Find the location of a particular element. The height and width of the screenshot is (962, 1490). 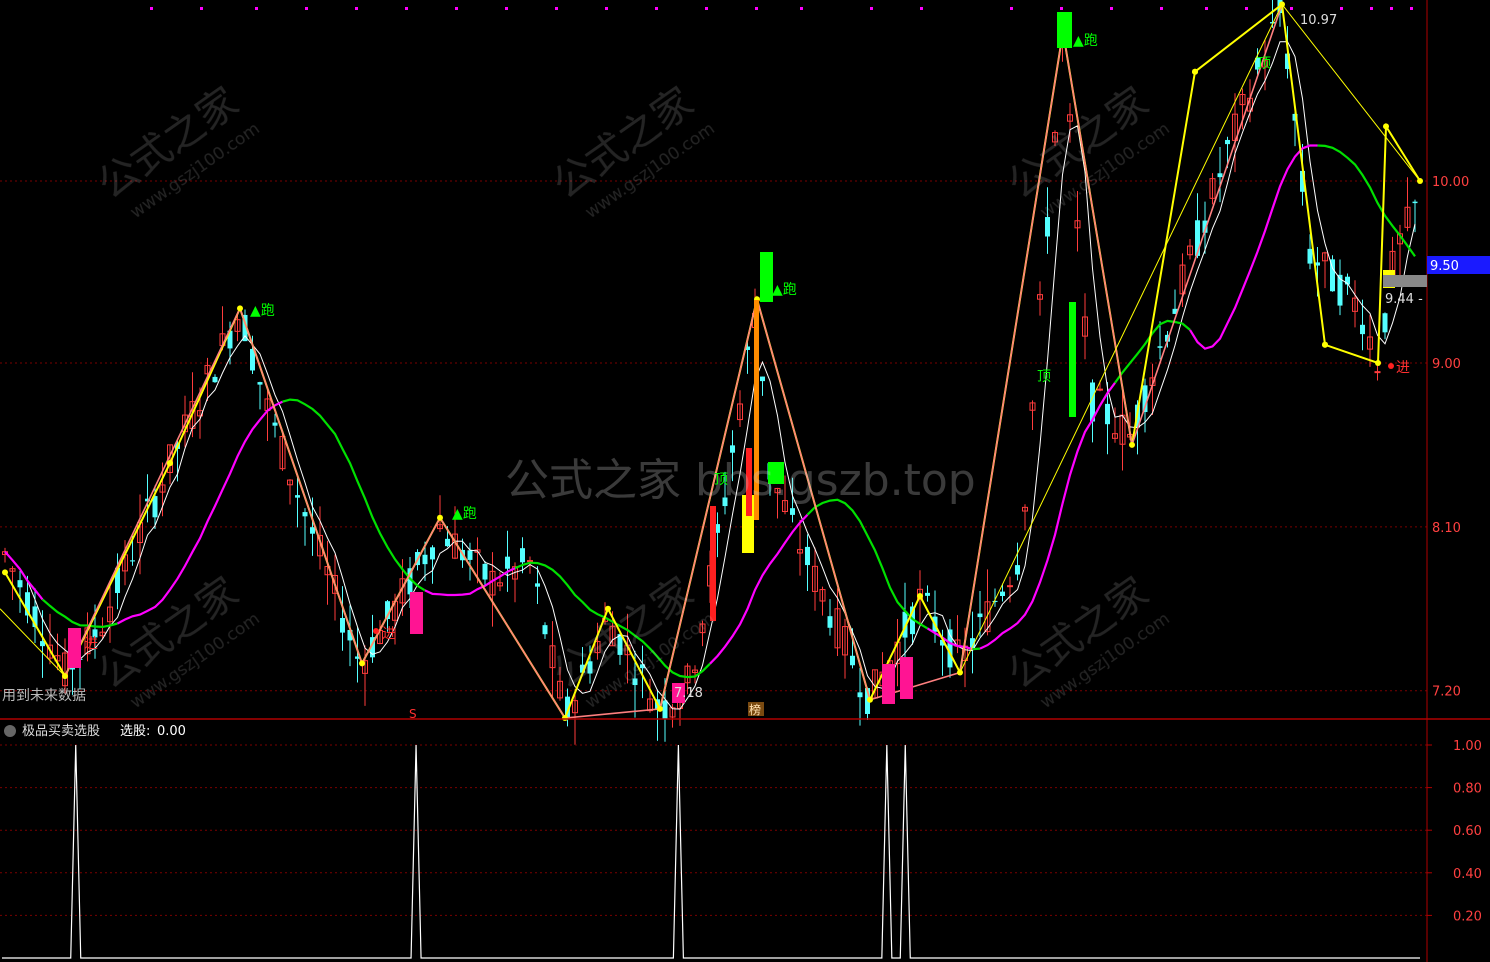

s-tag: S is located at coordinates (413, 714).